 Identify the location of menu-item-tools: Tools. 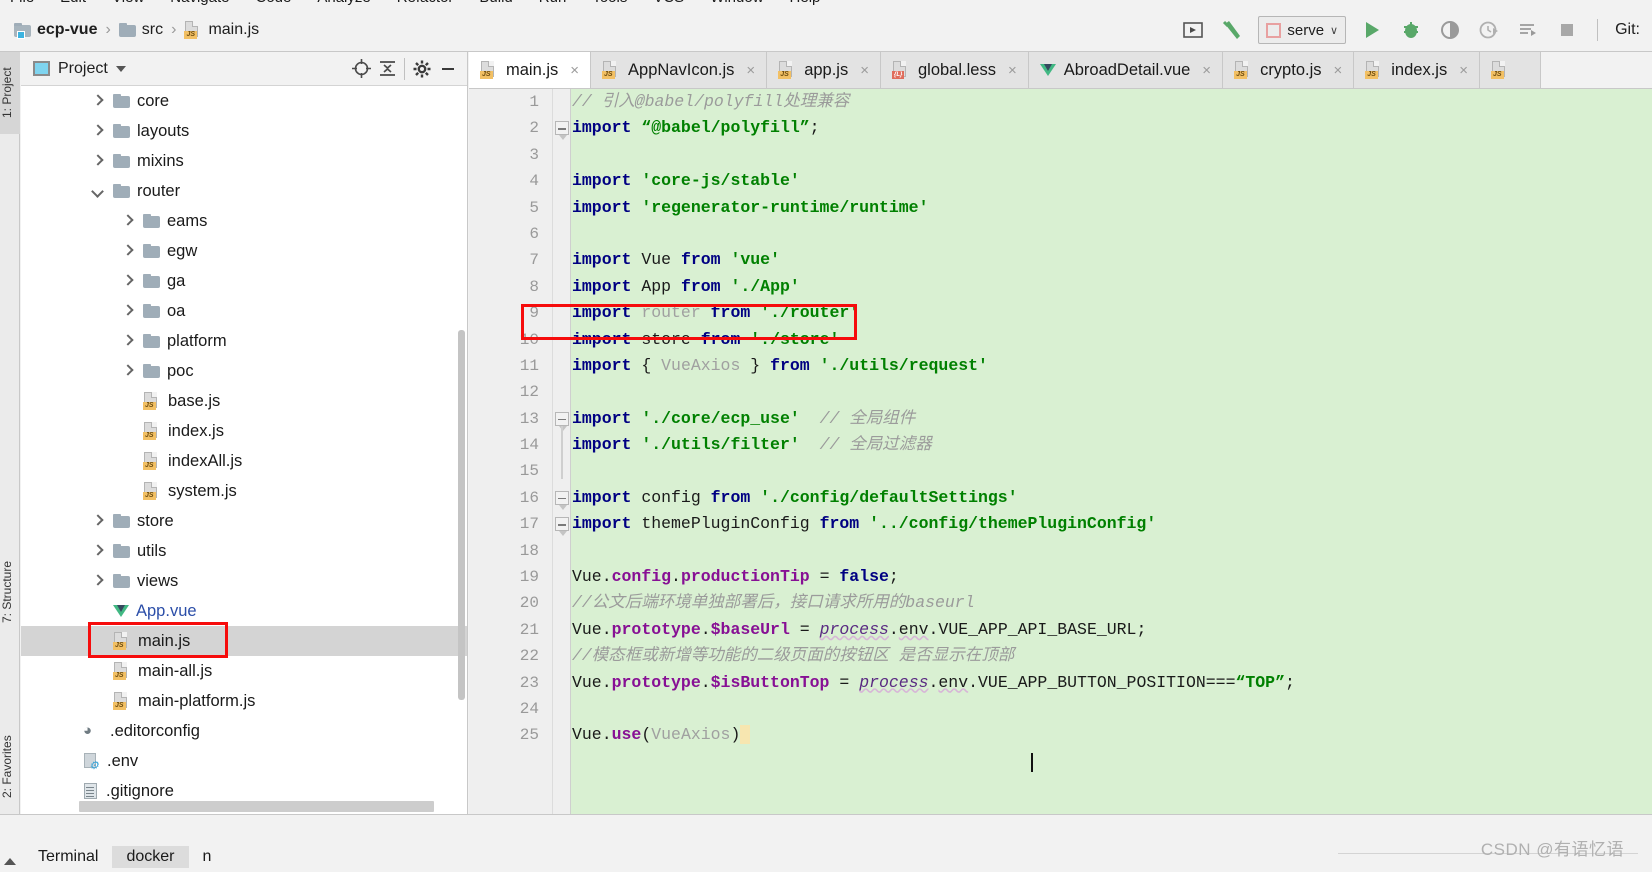
(609, 2).